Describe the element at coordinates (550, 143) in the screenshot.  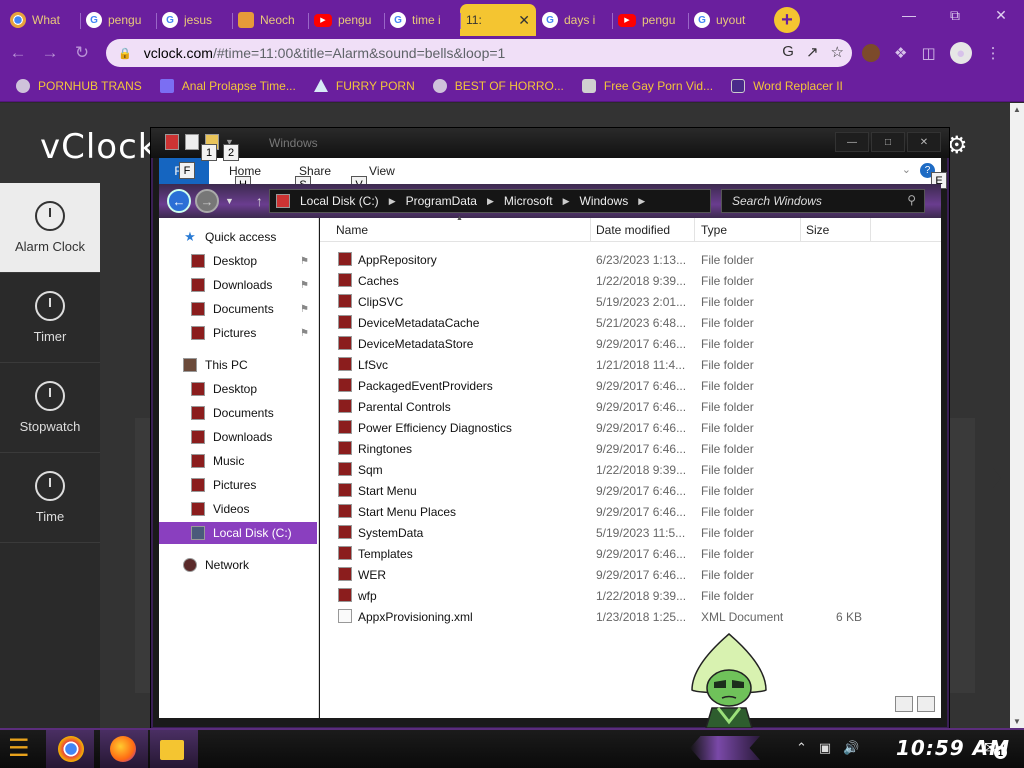
I see `explorer-title-bar: ▼ Windows — □ ✕` at that location.